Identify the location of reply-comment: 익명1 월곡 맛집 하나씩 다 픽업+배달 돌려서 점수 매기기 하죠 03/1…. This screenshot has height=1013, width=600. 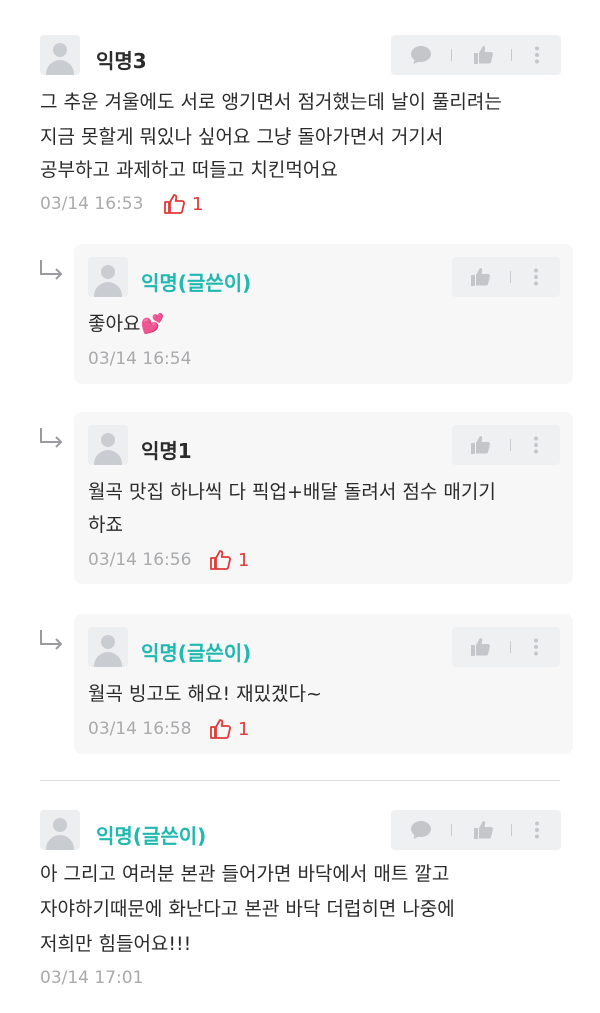
(323, 498).